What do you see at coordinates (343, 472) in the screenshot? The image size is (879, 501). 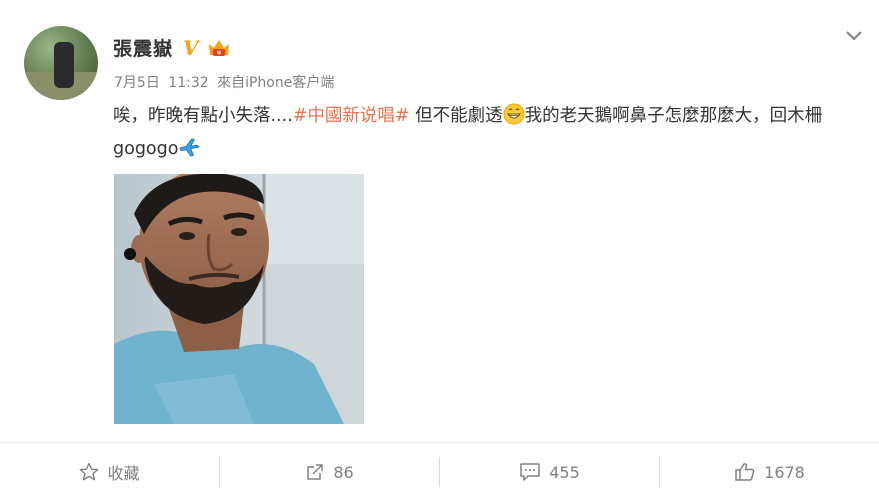 I see `repost-count: 86` at bounding box center [343, 472].